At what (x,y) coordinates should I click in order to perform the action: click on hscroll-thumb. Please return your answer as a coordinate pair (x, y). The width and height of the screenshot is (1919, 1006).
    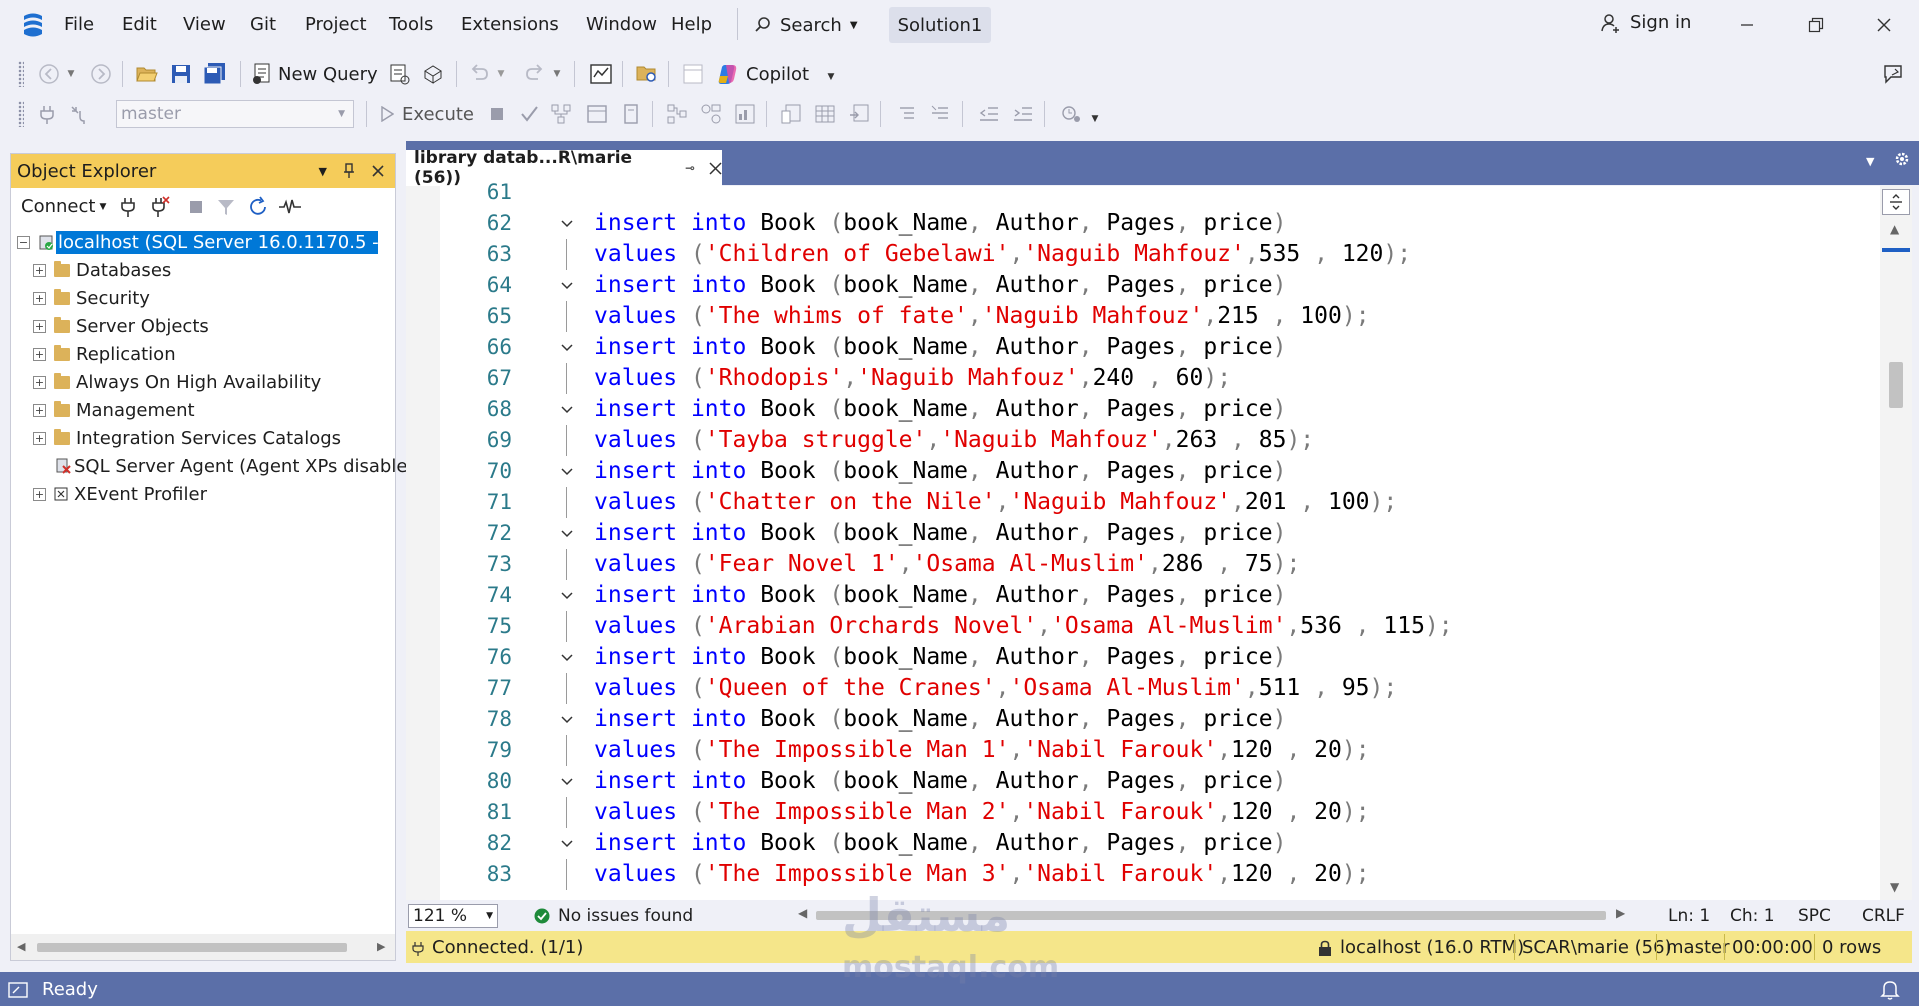
    Looking at the image, I should click on (1211, 915).